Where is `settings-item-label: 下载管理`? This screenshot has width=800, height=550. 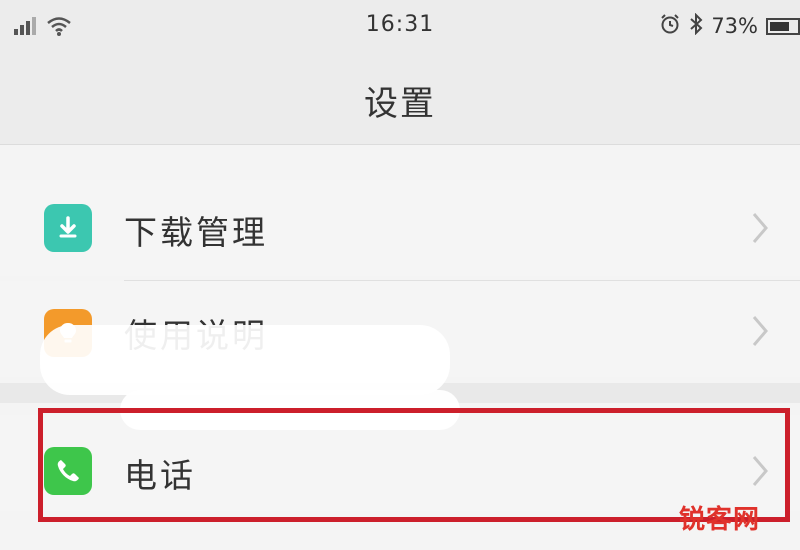 settings-item-label: 下载管理 is located at coordinates (196, 232).